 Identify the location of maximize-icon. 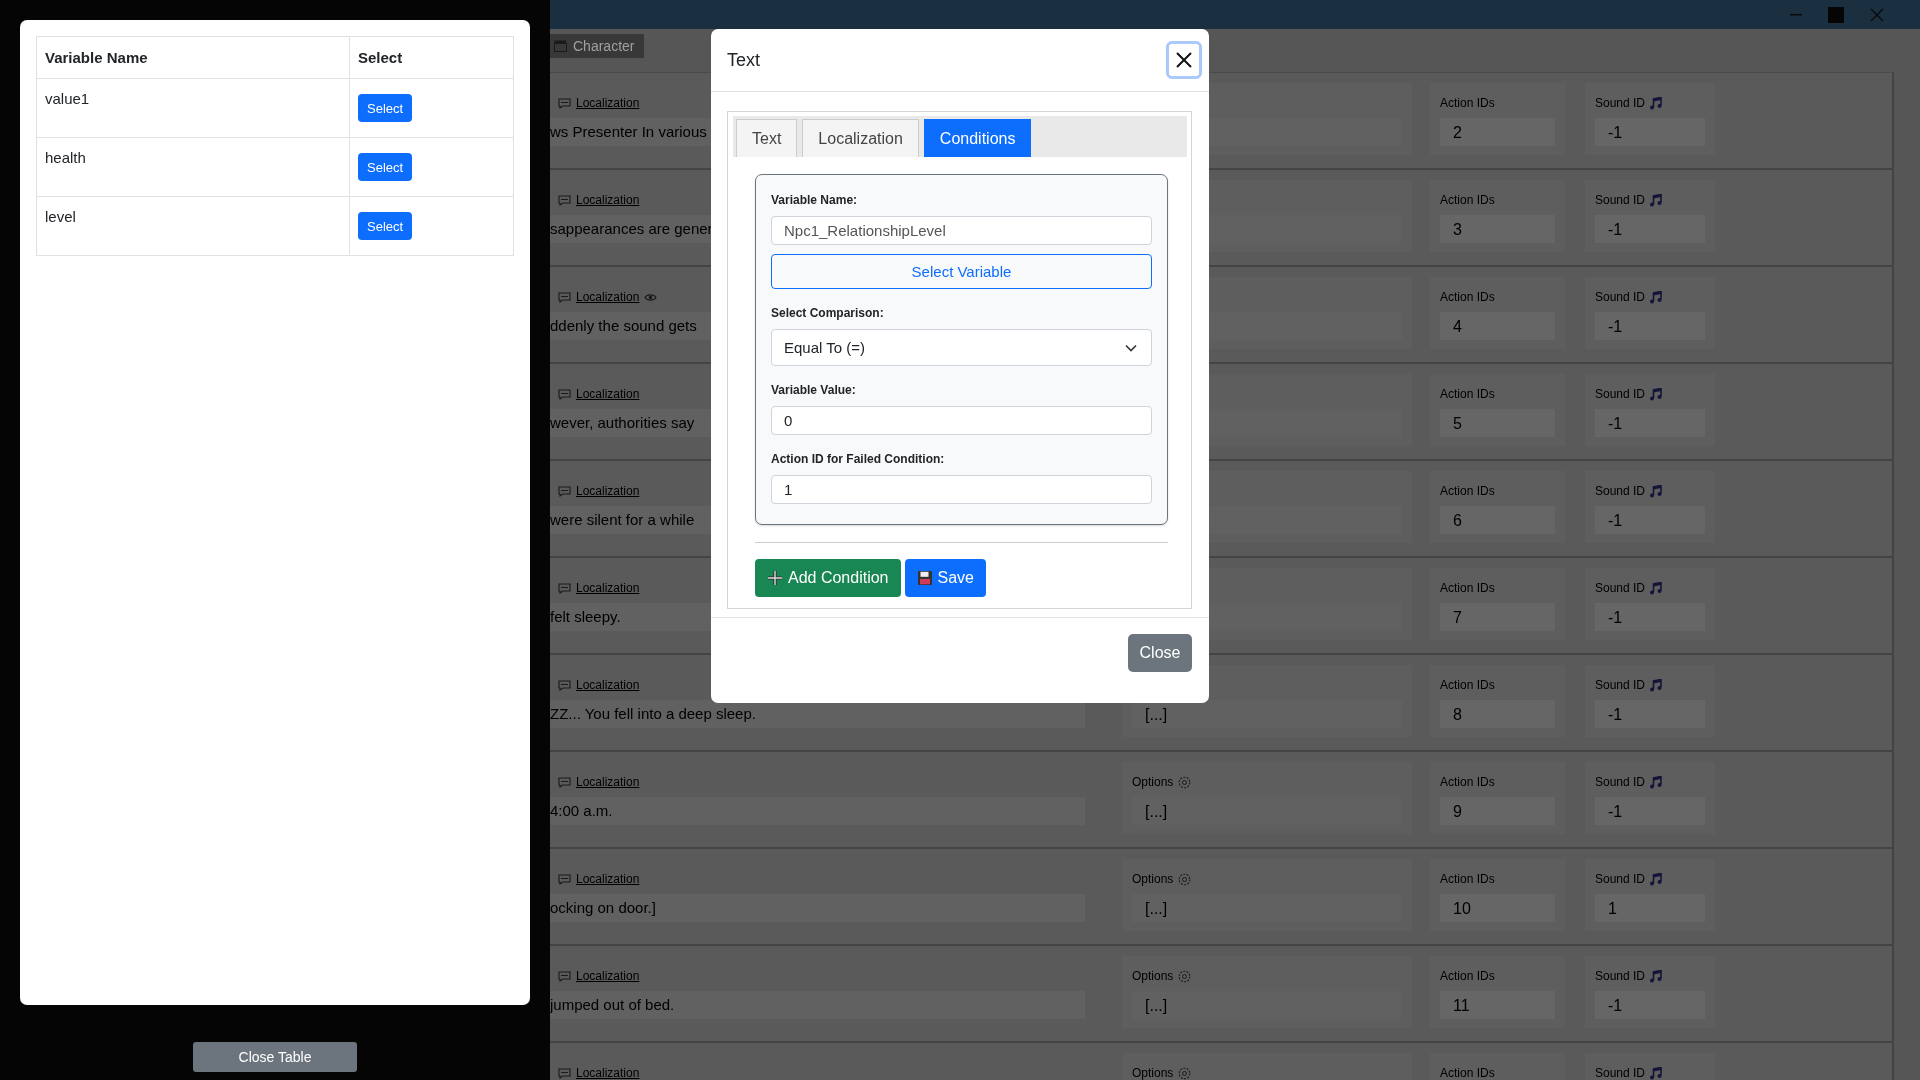
(1836, 14).